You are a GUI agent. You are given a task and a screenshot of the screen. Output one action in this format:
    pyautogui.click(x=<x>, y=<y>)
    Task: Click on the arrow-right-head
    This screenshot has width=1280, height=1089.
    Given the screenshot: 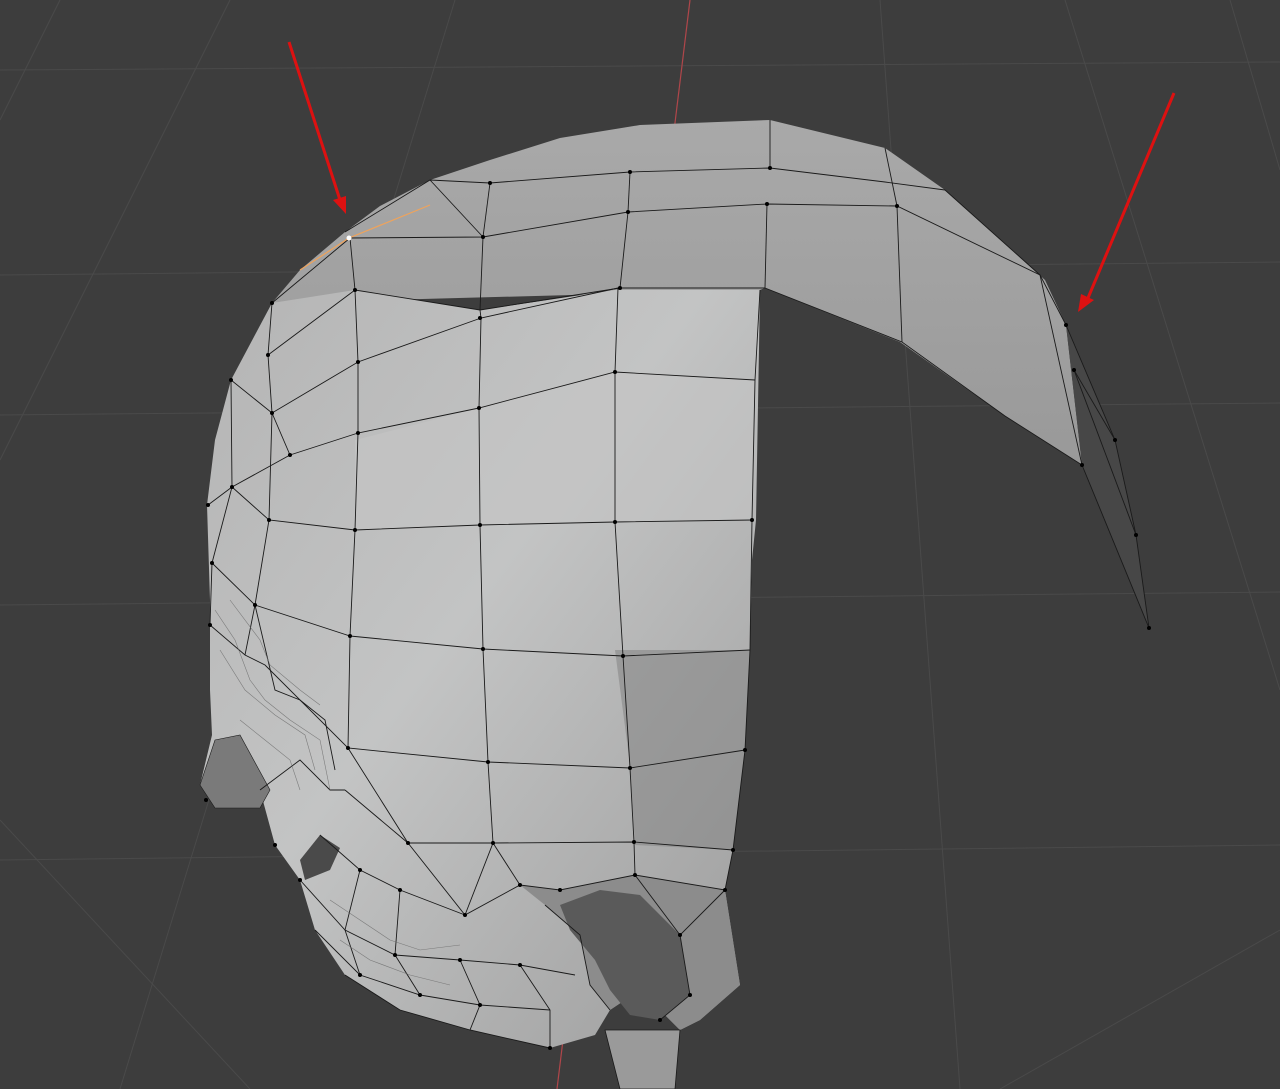 What is the action you would take?
    pyautogui.click(x=1086, y=303)
    